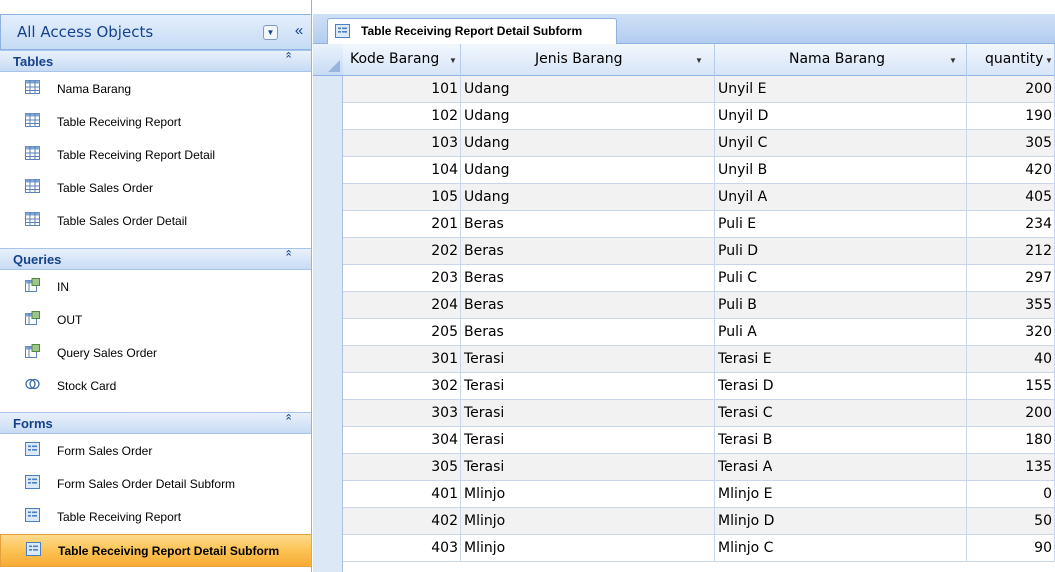 The image size is (1055, 572). Describe the element at coordinates (588, 60) in the screenshot. I see `column-header: Jenis Barang ▼` at that location.